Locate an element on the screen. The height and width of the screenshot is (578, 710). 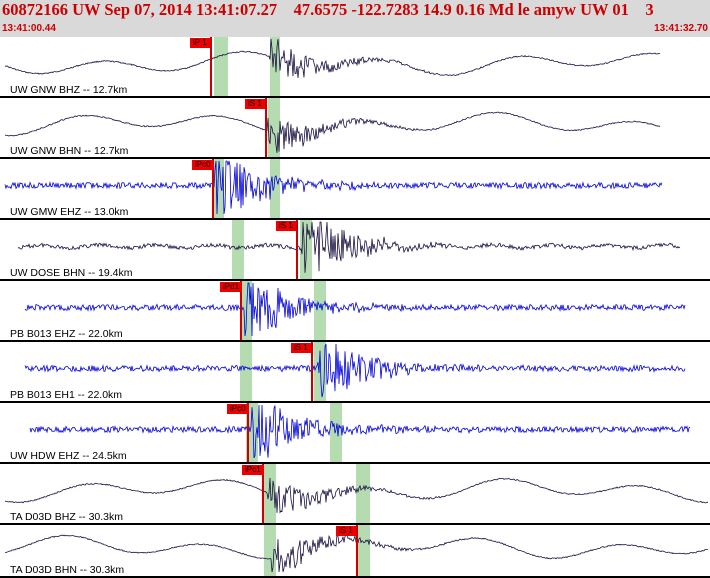
station-label: TA D03D BHN -- 30.3km is located at coordinates (67, 570).